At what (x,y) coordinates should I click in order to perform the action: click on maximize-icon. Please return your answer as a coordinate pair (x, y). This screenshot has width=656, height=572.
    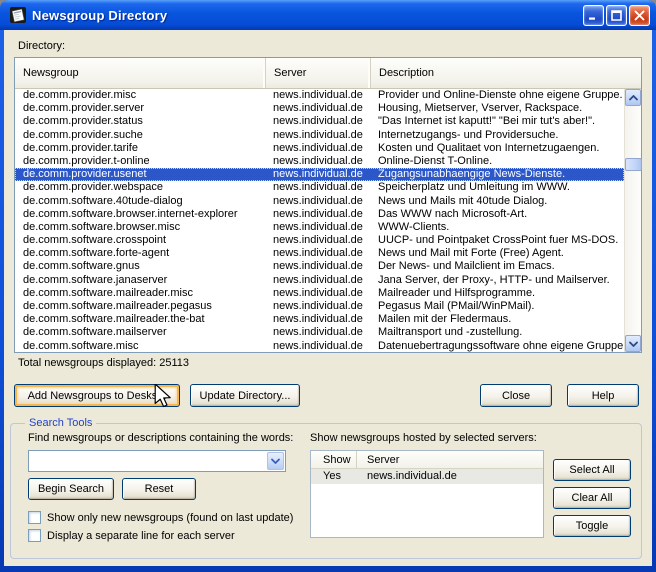
    Looking at the image, I should click on (616, 15).